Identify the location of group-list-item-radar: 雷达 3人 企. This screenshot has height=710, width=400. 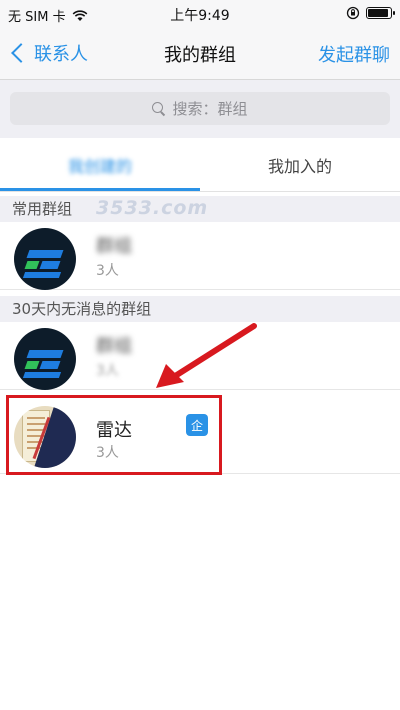
(200, 435).